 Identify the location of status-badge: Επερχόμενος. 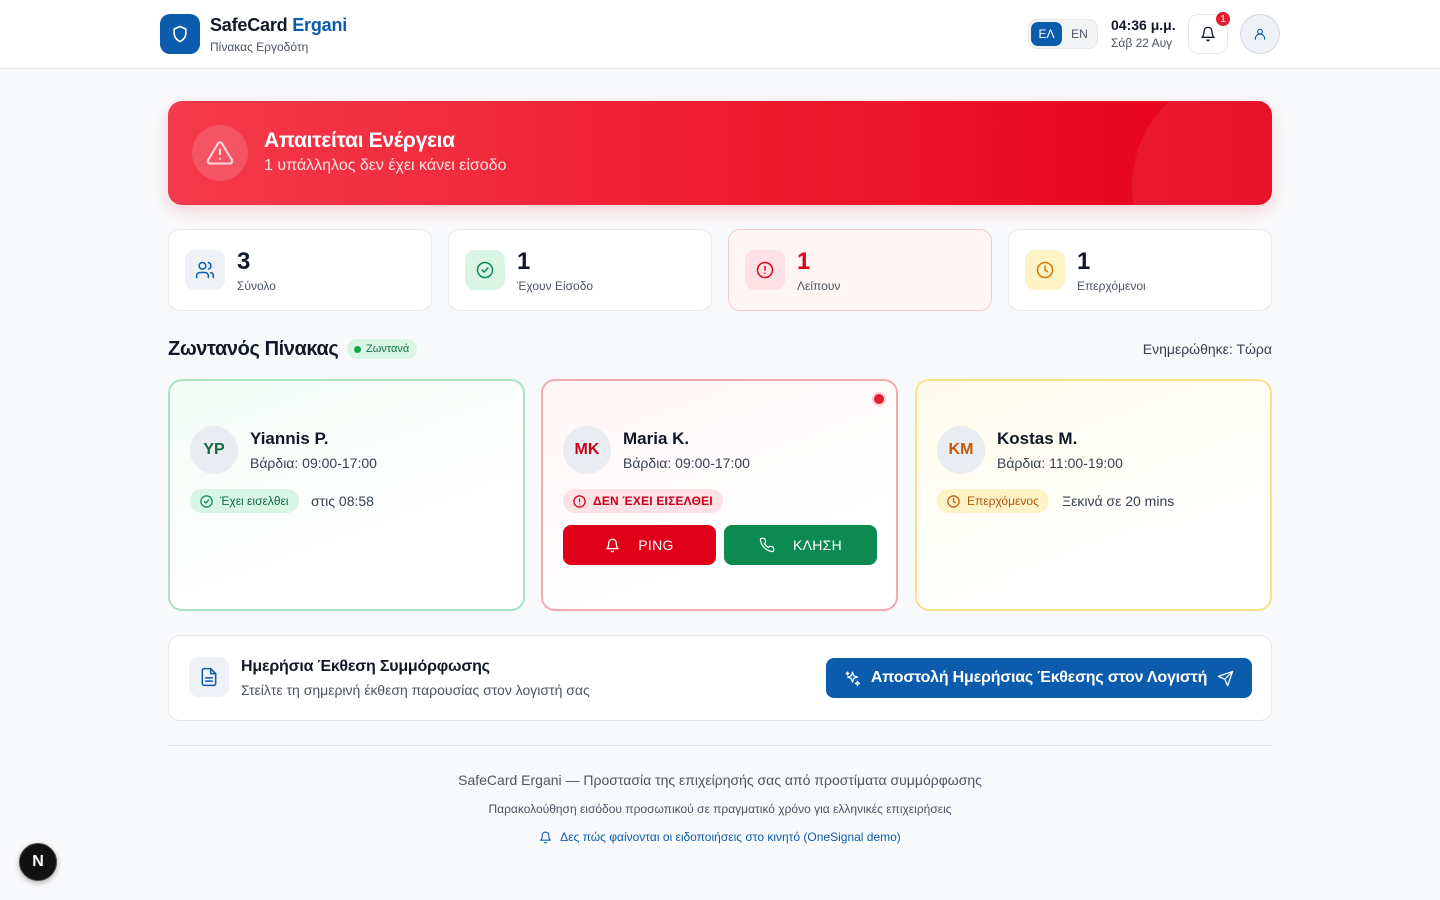
(993, 501).